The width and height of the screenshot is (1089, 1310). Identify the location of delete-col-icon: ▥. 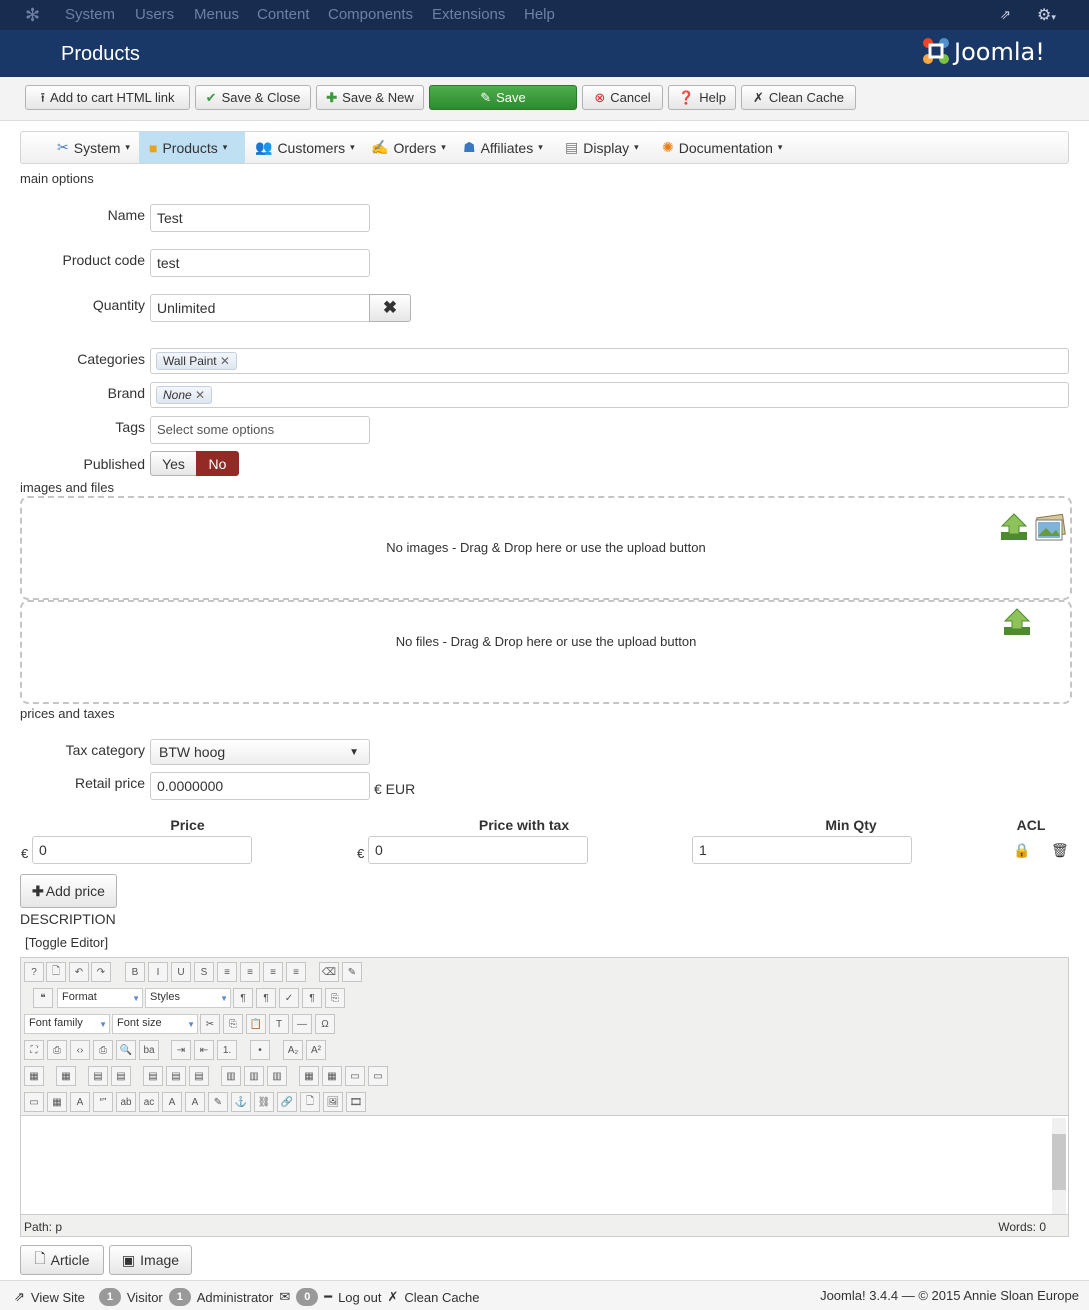
(277, 1076).